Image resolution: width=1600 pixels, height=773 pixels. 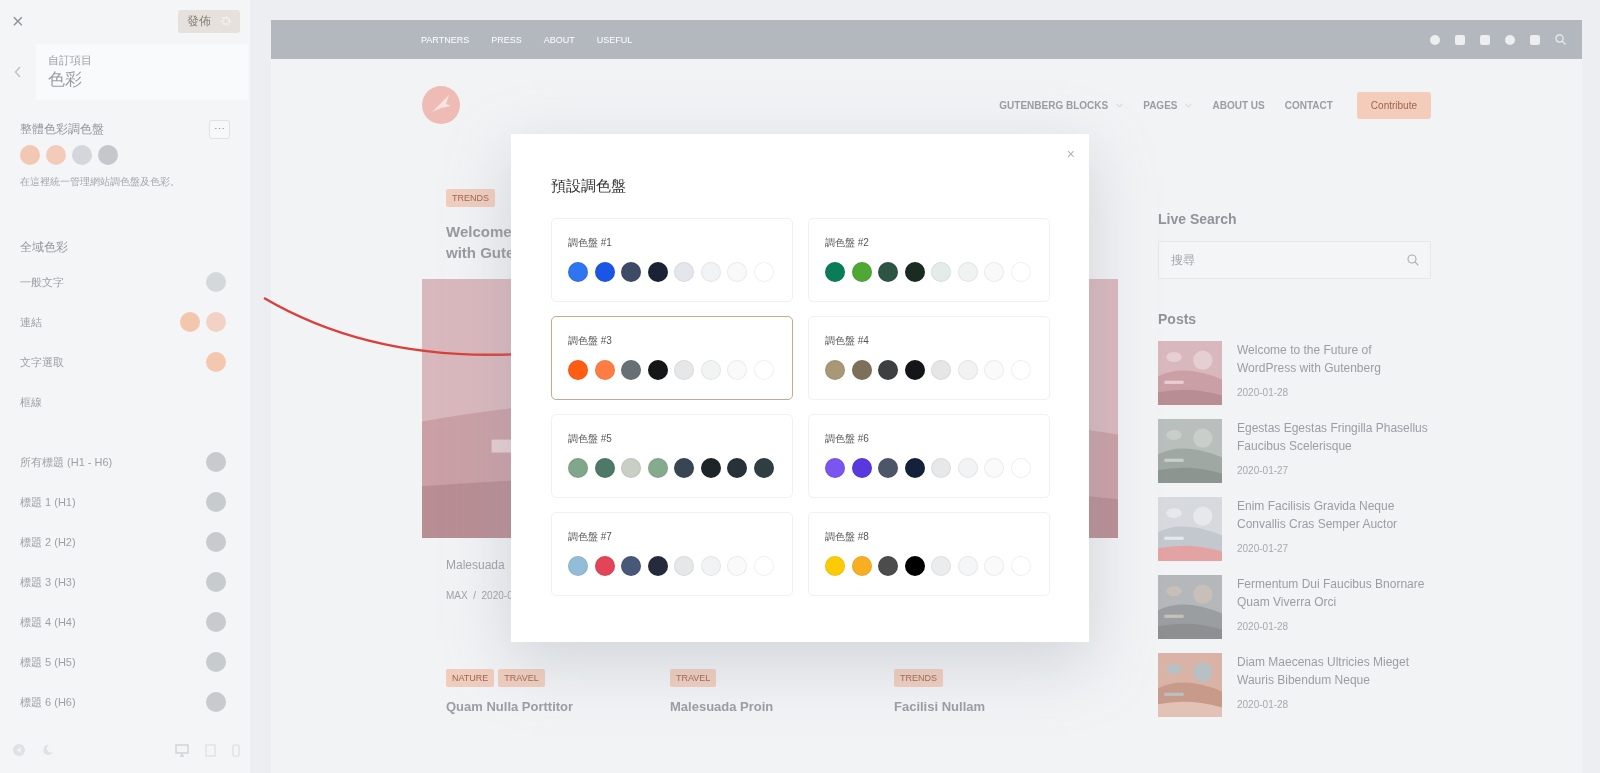 What do you see at coordinates (1334, 437) in the screenshot?
I see `post-link: Egestas Egestas Fringilla Phasellus Faucibus Scelerisque` at bounding box center [1334, 437].